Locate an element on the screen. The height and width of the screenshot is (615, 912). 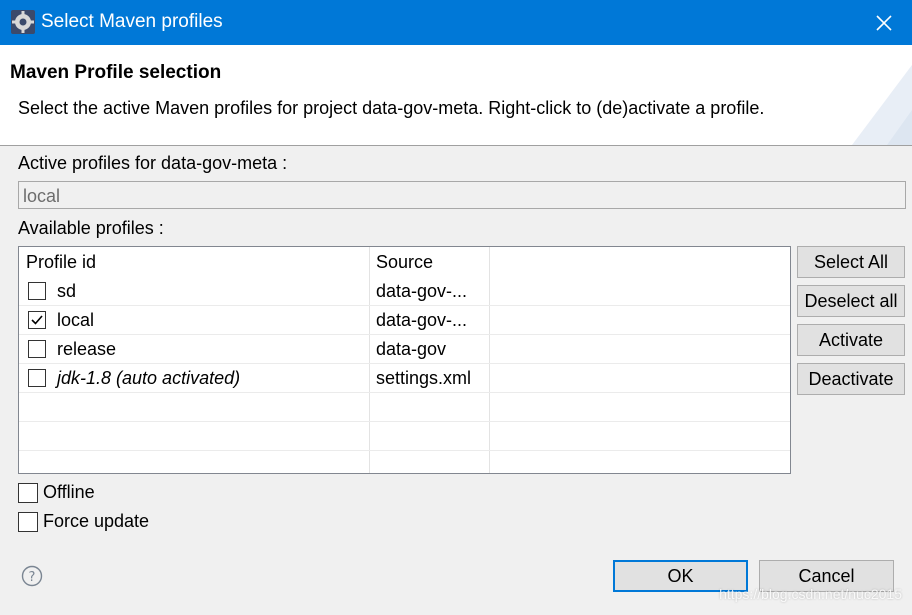
active-profiles-label: Active profiles for data-gov-meta : is located at coordinates (153, 163).